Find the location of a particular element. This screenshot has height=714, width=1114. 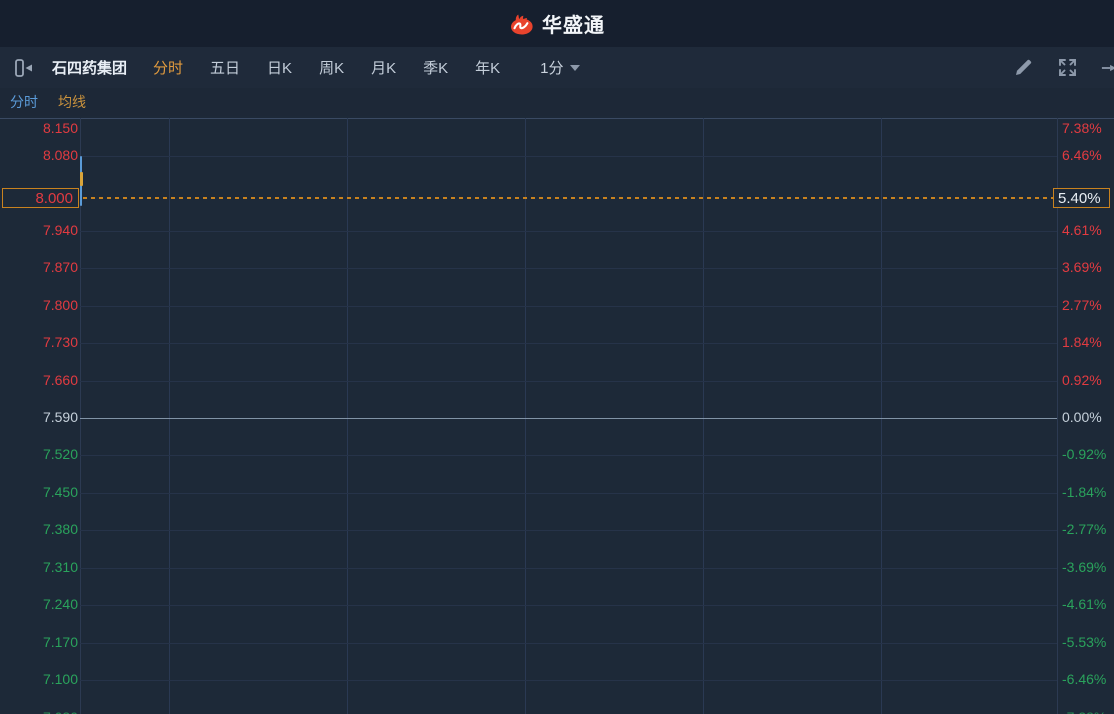

kline-interval-label: 1分 is located at coordinates (552, 68).